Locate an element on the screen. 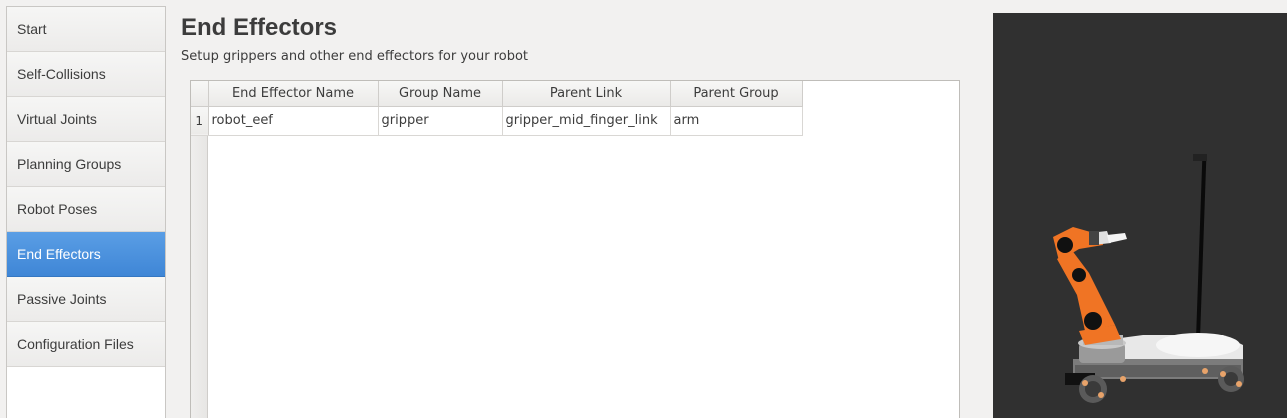  cell-parent-group: arm is located at coordinates (736, 121).